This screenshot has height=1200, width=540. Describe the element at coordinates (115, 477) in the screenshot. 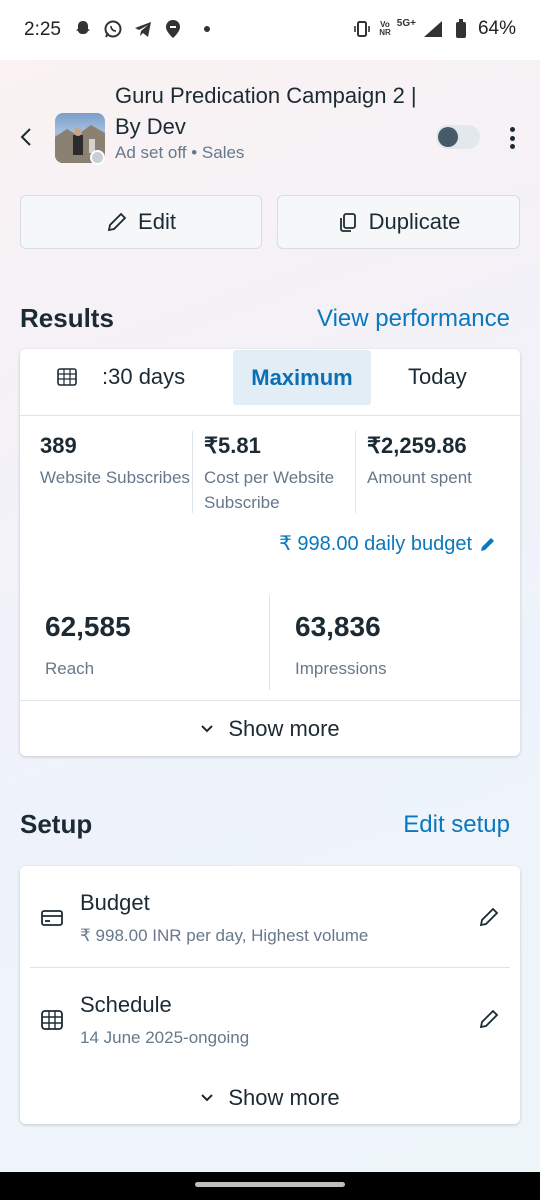

I see `metric-label: Website Subscribes` at that location.